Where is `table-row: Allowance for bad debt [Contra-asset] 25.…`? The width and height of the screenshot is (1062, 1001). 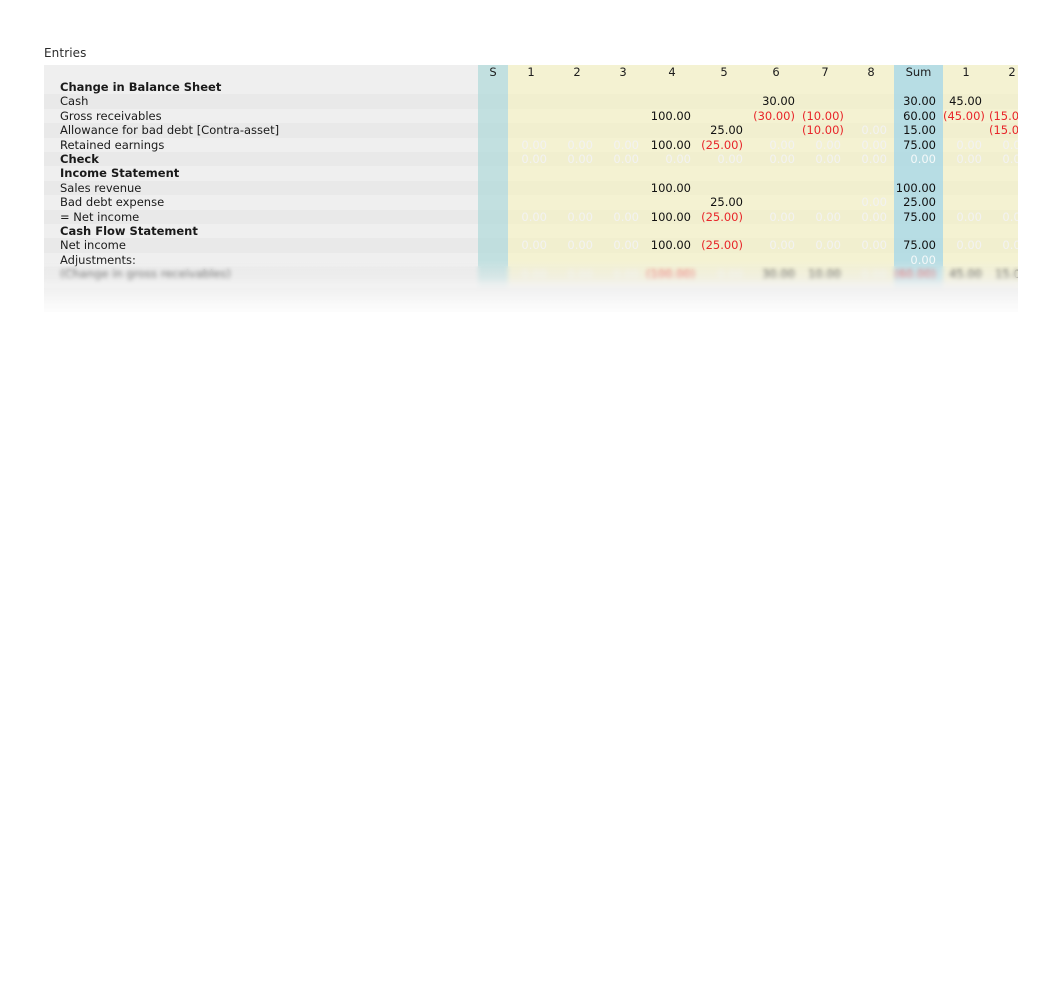
table-row: Allowance for bad debt [Contra-asset] 25.… is located at coordinates (531, 130).